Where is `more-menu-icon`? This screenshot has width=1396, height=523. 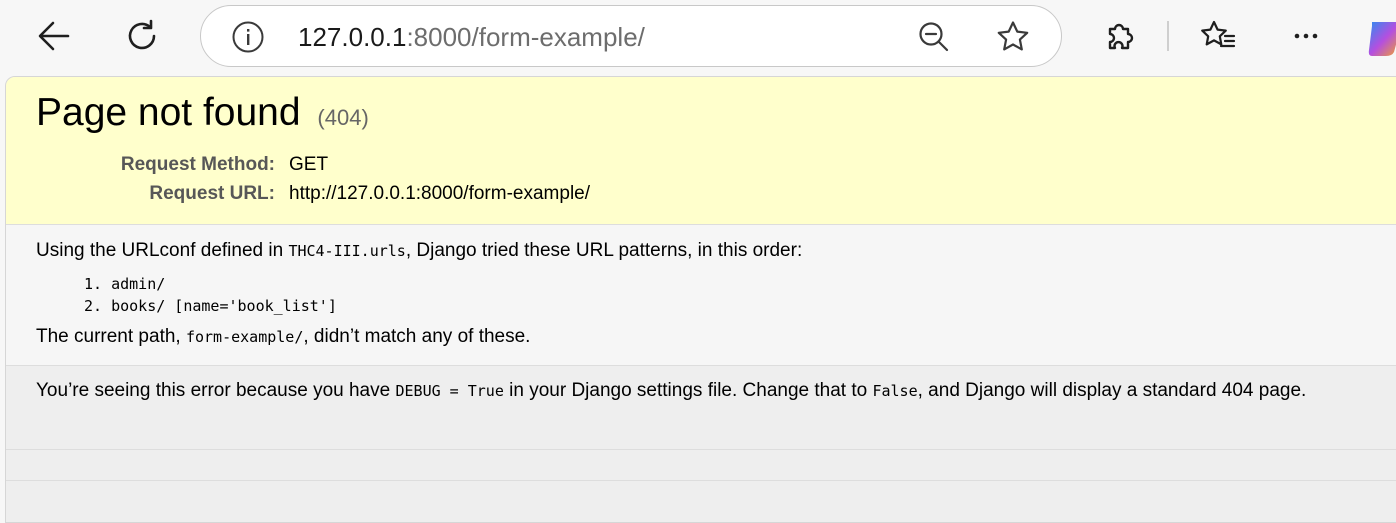
more-menu-icon is located at coordinates (1306, 36).